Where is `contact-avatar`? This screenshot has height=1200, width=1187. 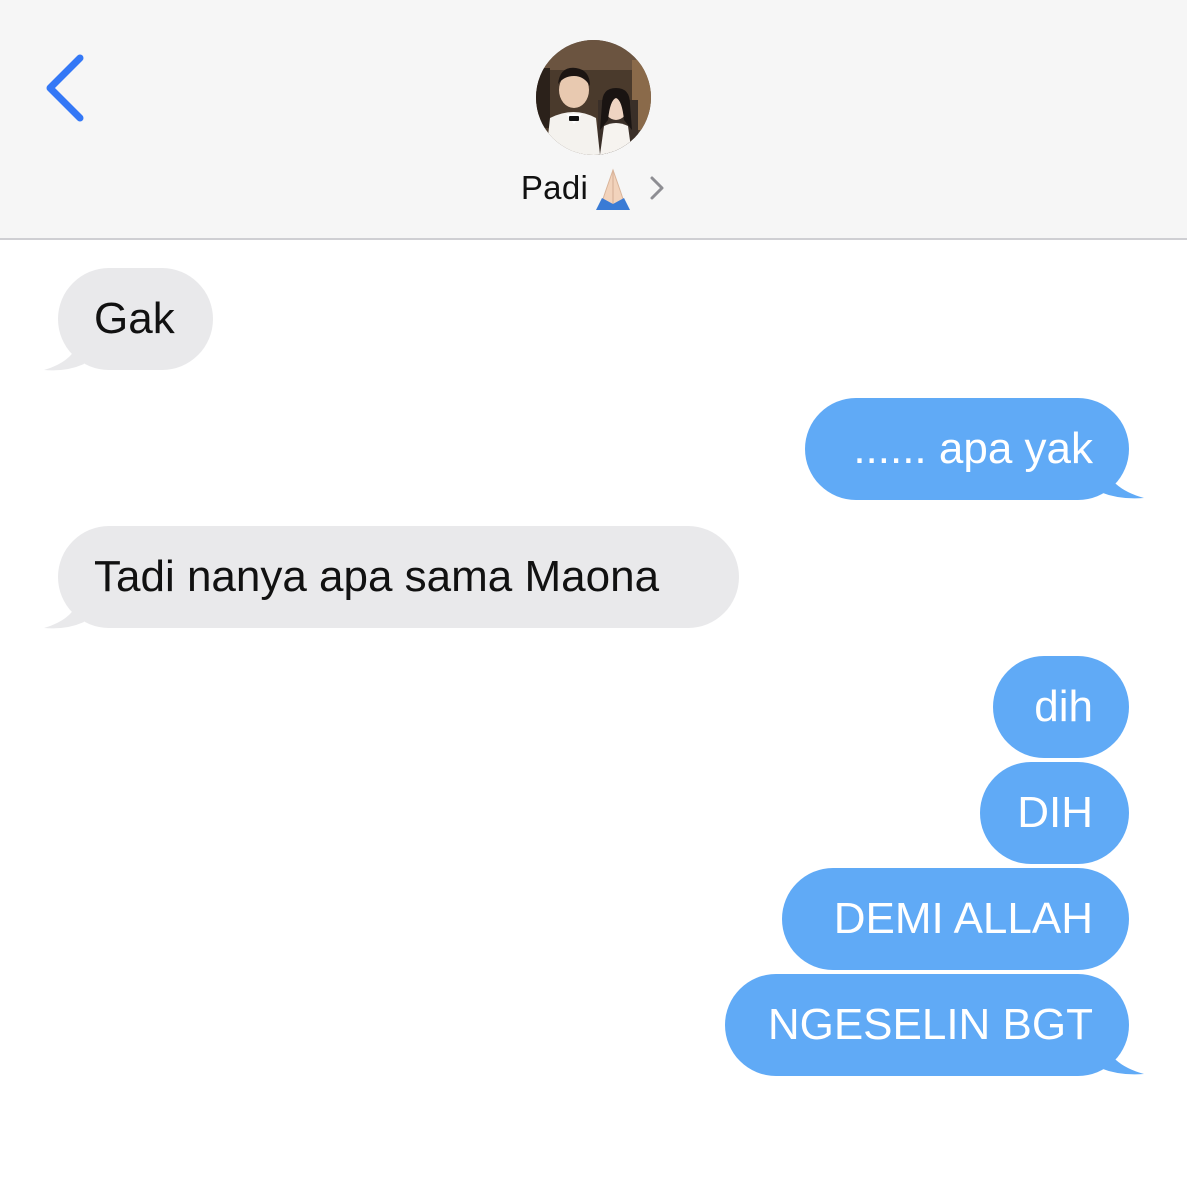
contact-avatar is located at coordinates (593, 97).